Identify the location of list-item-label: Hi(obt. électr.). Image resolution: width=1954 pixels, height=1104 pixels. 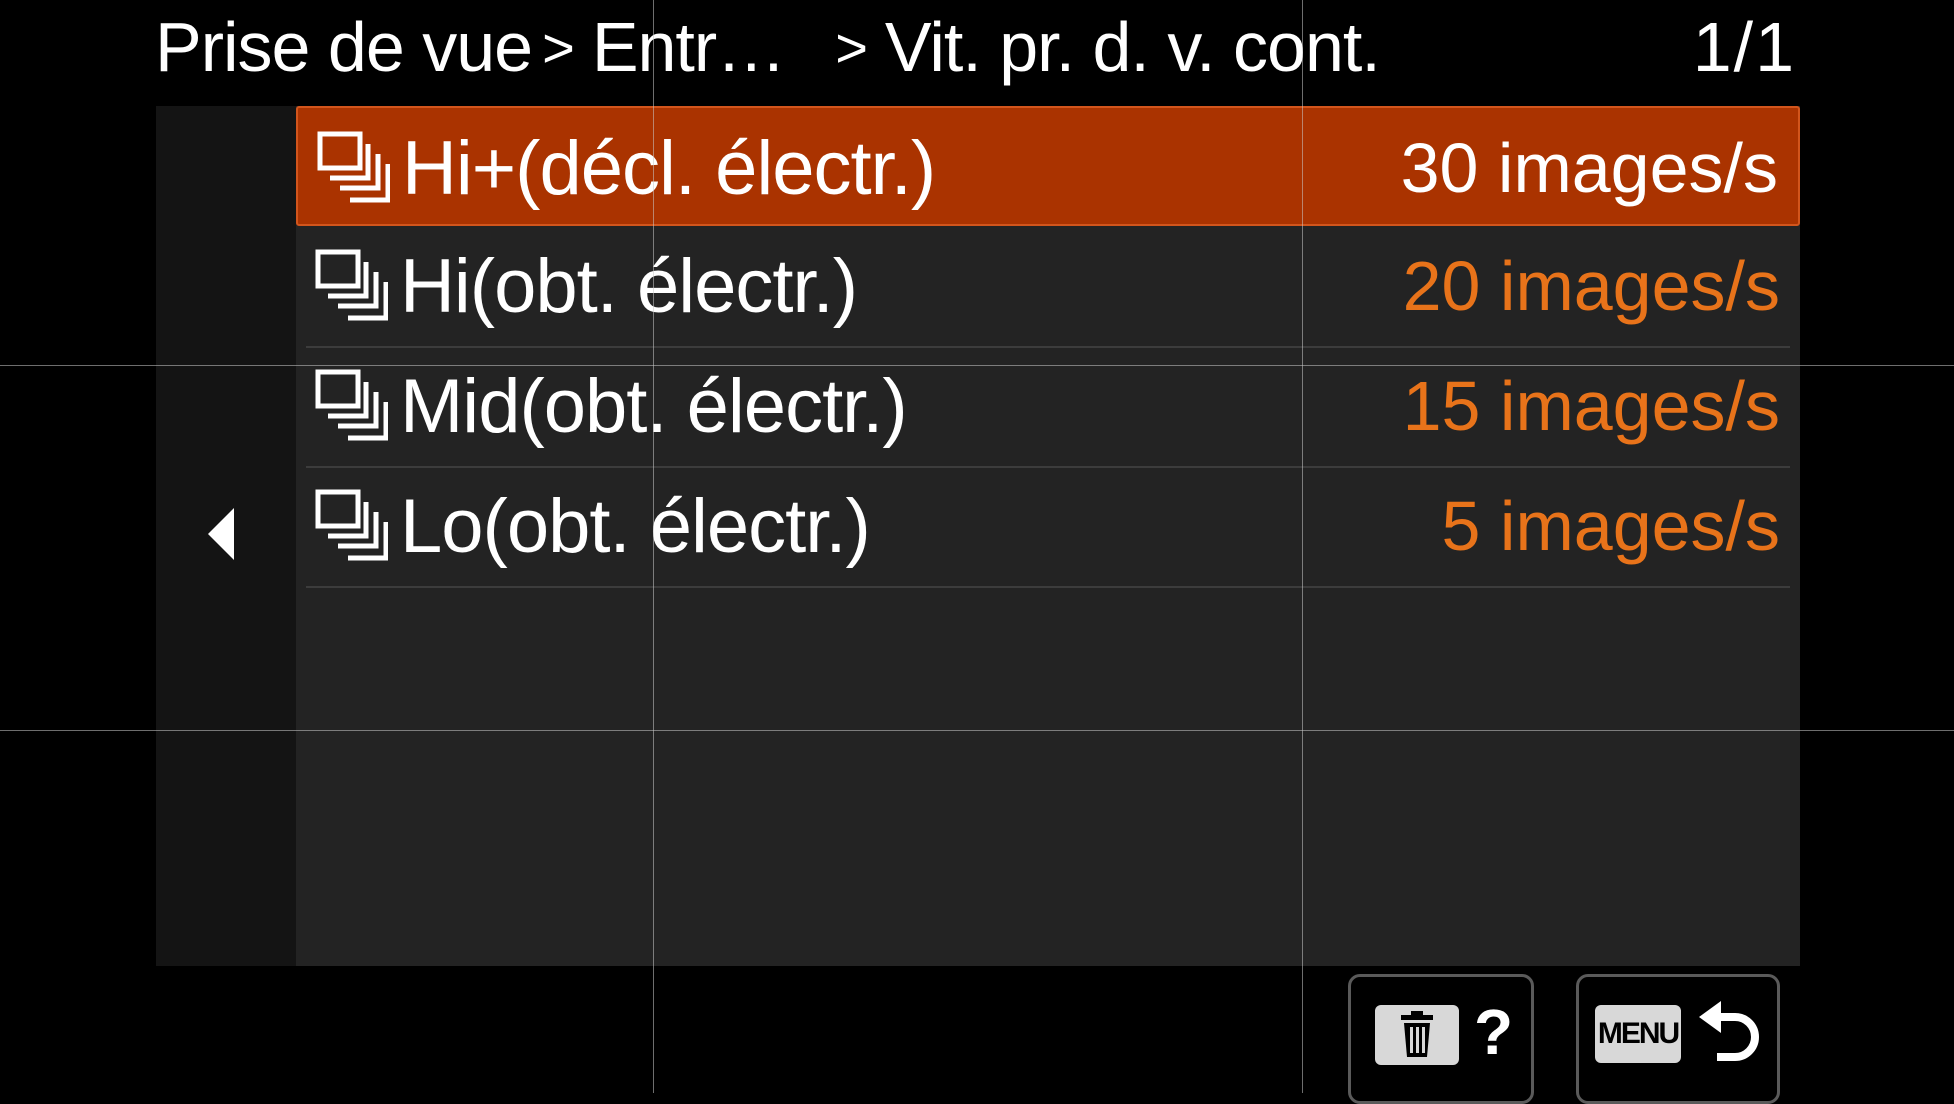
(629, 286).